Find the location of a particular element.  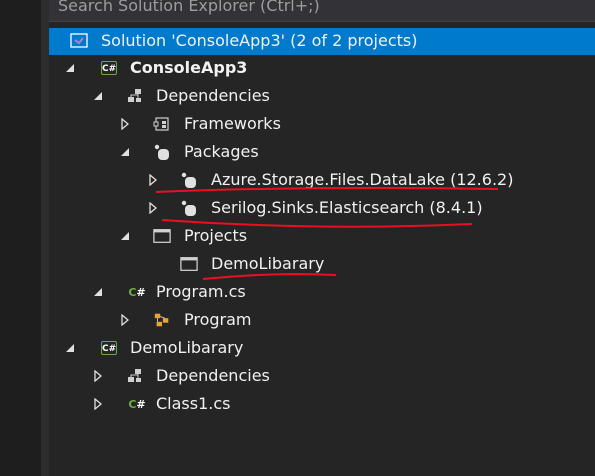

tree-item-label: Class1.cs is located at coordinates (193, 403).